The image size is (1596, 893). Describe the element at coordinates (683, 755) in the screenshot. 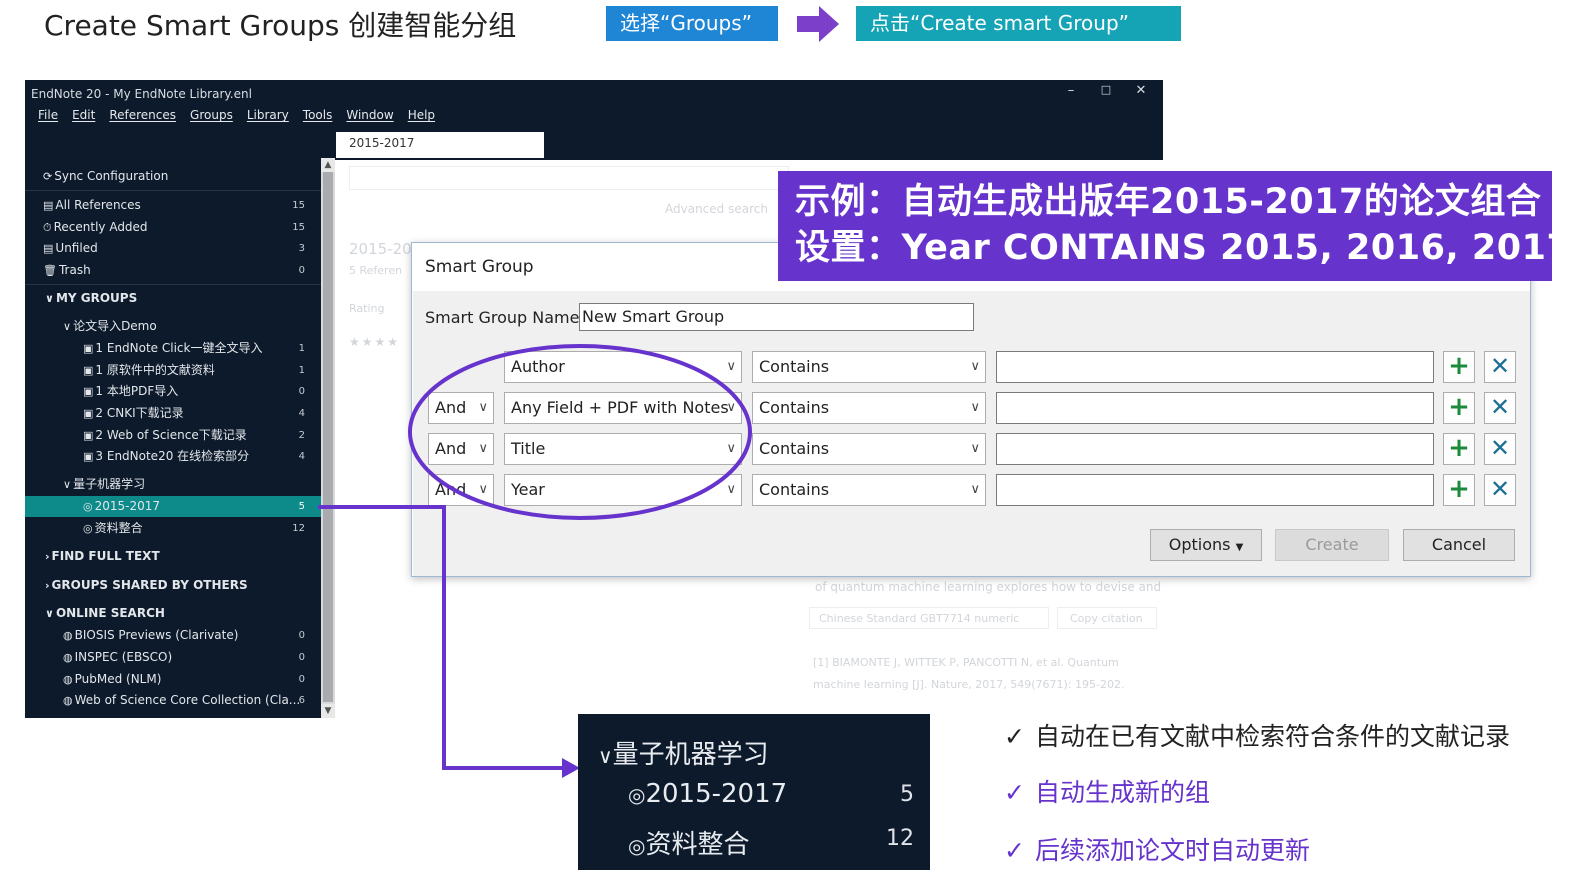

I see `inset-group-set: ∨量子机器学习` at that location.